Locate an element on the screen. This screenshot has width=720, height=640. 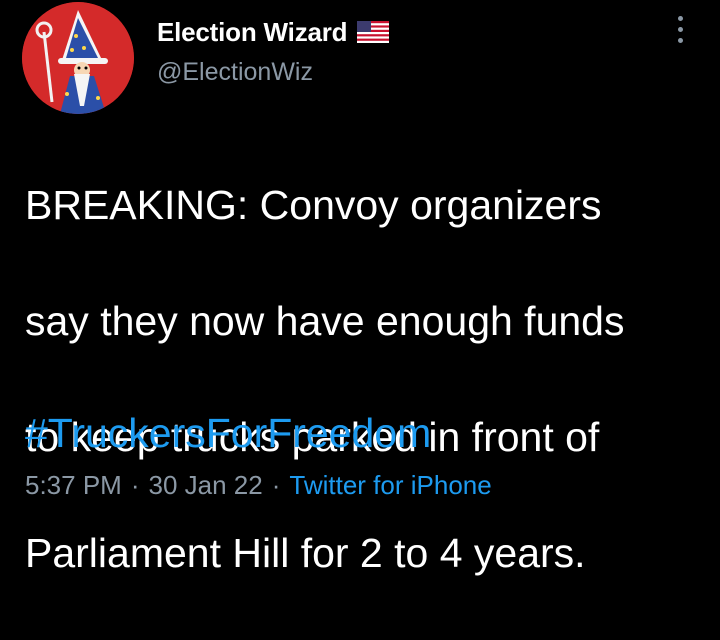
author-display-name: Election Wizard is located at coordinates (252, 32).